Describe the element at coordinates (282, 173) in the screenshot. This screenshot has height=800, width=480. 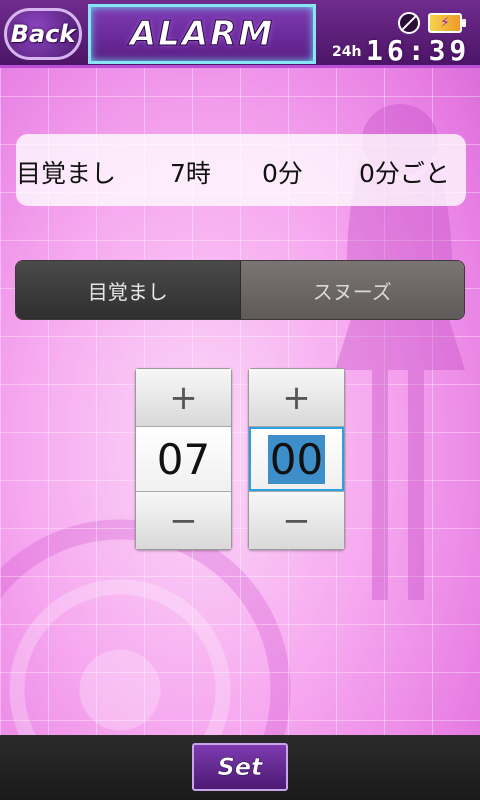
I see `summary-minute: 0分` at that location.